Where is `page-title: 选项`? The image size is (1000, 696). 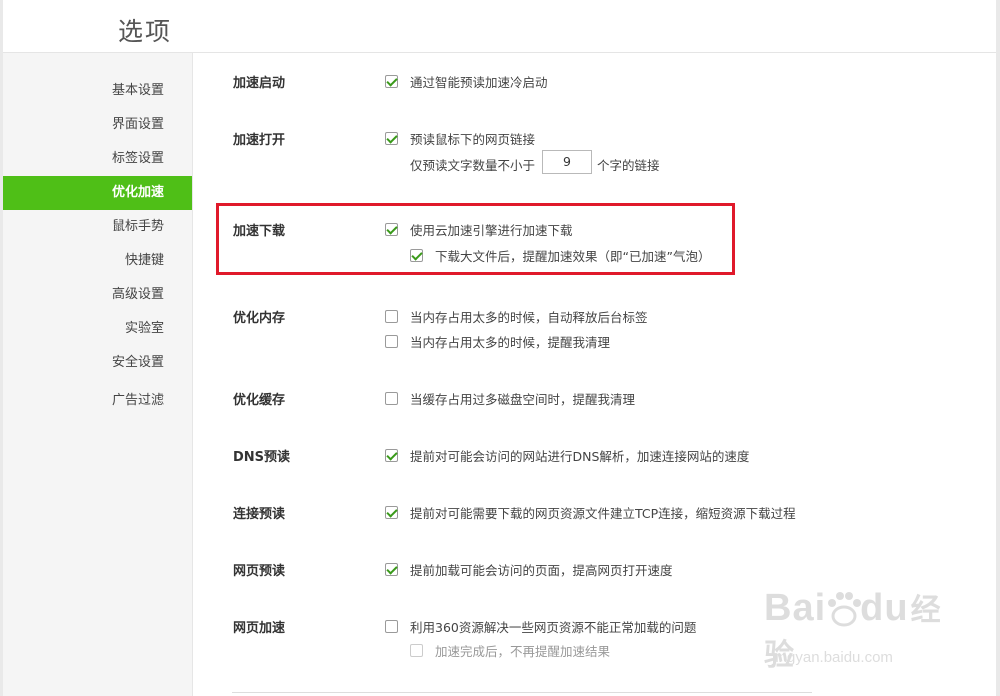
page-title: 选项 is located at coordinates (145, 31).